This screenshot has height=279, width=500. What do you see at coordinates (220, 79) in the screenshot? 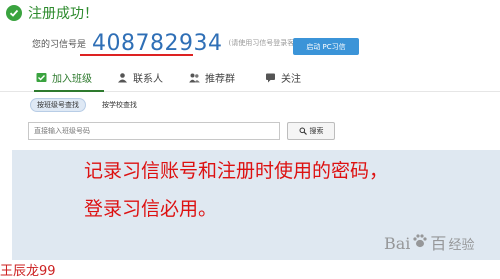
I see `tab-recommended-groups-label: 推荐群` at bounding box center [220, 79].